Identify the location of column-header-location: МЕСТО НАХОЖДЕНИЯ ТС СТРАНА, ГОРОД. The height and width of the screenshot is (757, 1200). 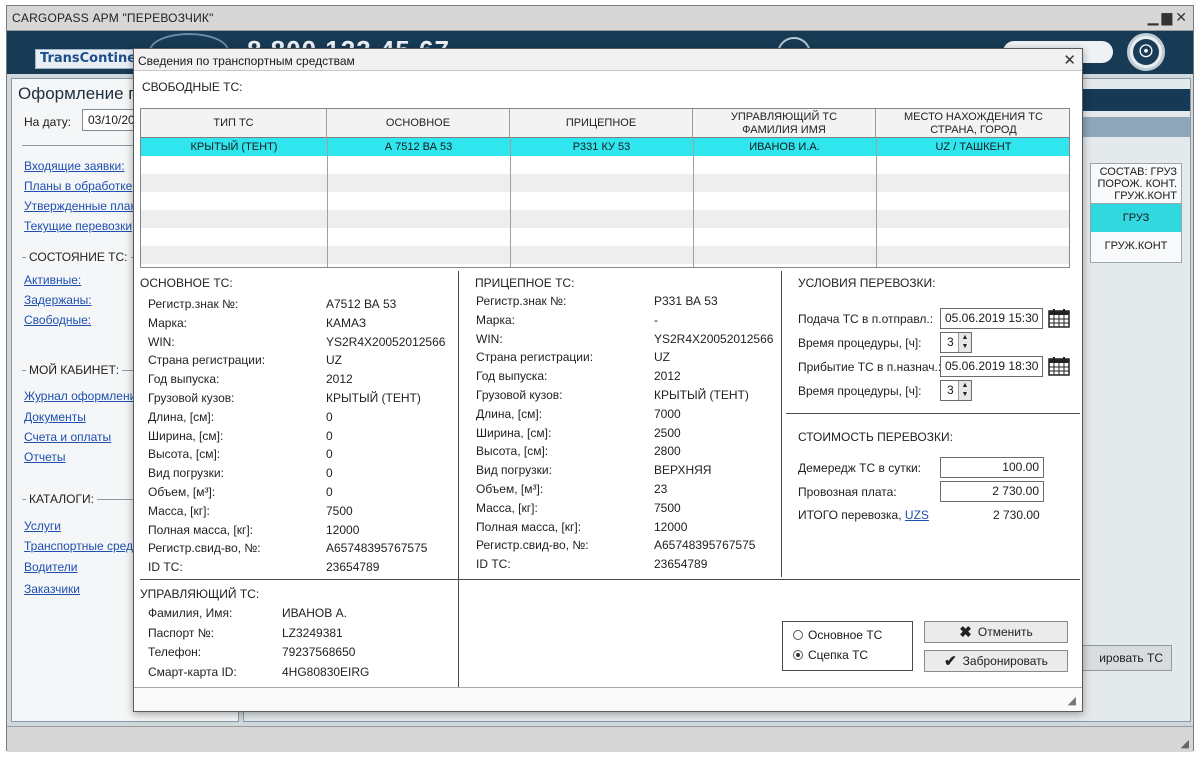
(972, 123).